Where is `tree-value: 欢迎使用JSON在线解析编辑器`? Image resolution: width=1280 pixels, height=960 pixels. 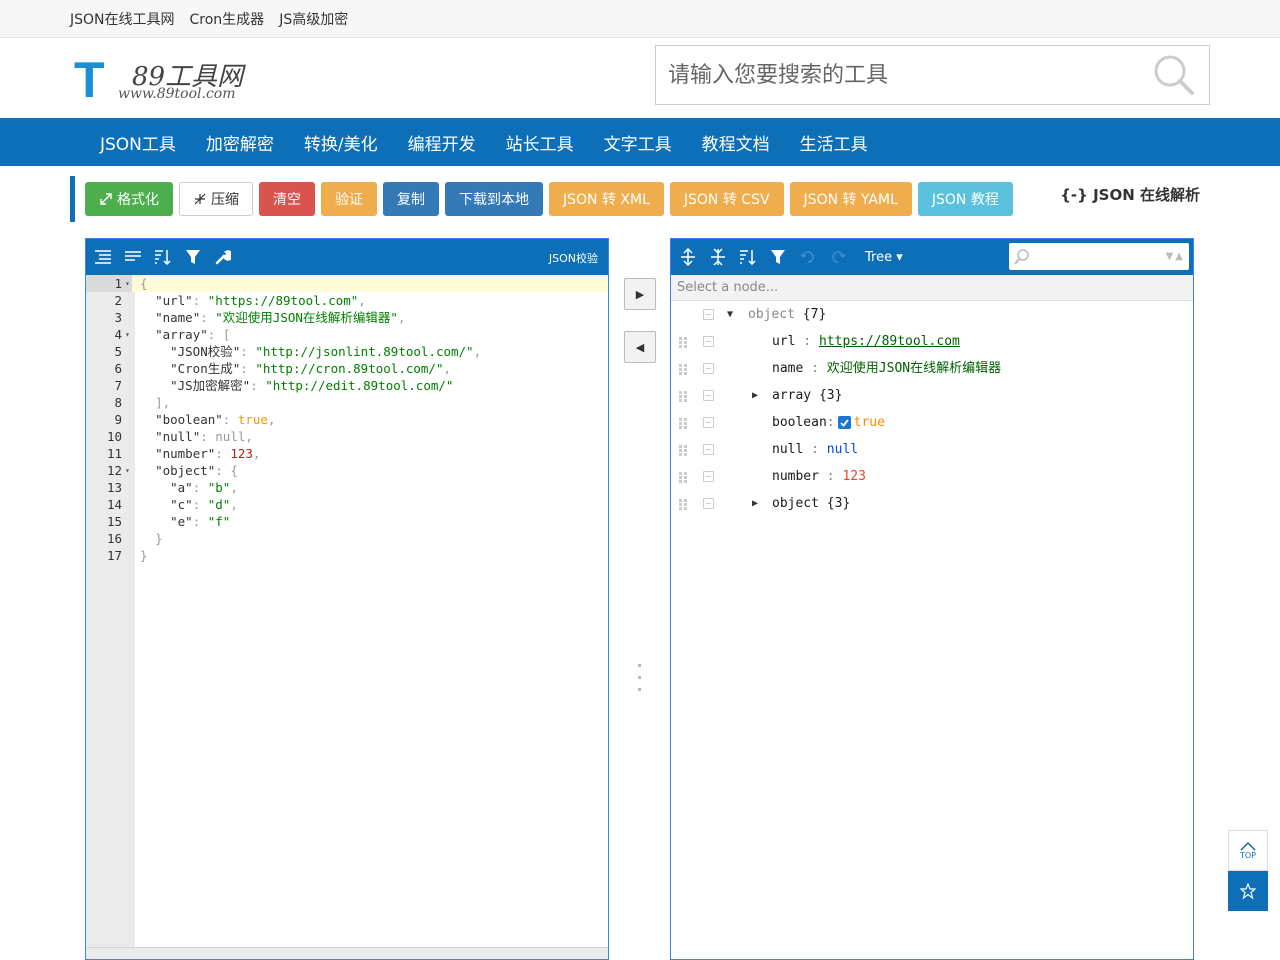 tree-value: 欢迎使用JSON在线解析编辑器 is located at coordinates (914, 368).